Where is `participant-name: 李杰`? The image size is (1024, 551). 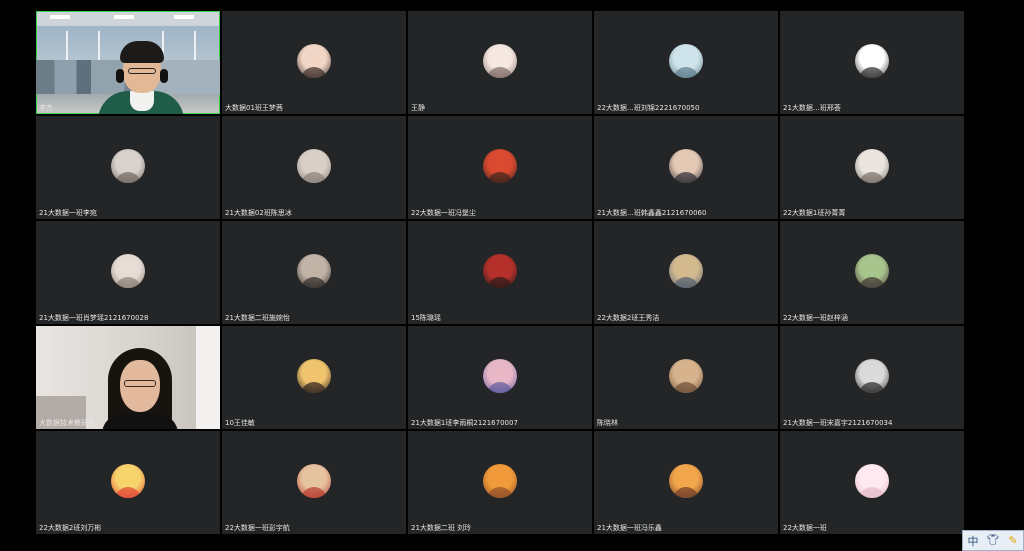
participant-name: 李杰 is located at coordinates (46, 108).